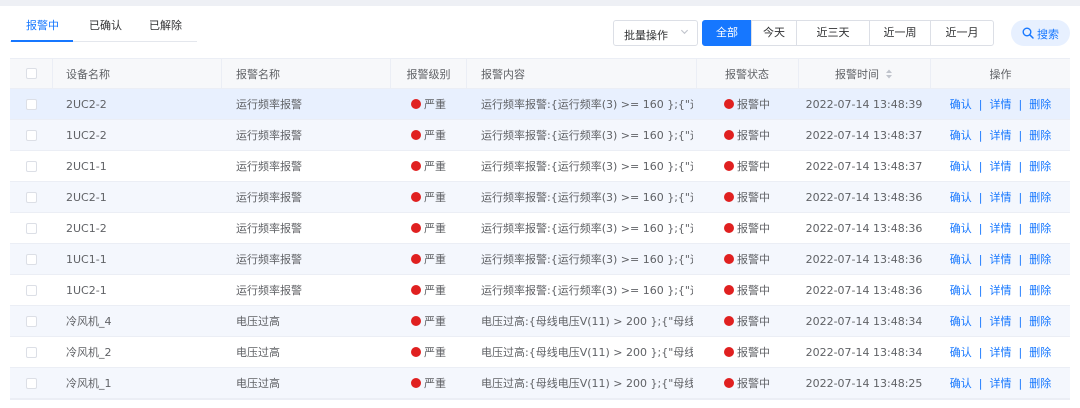  I want to click on range-all-button: 全部, so click(727, 33).